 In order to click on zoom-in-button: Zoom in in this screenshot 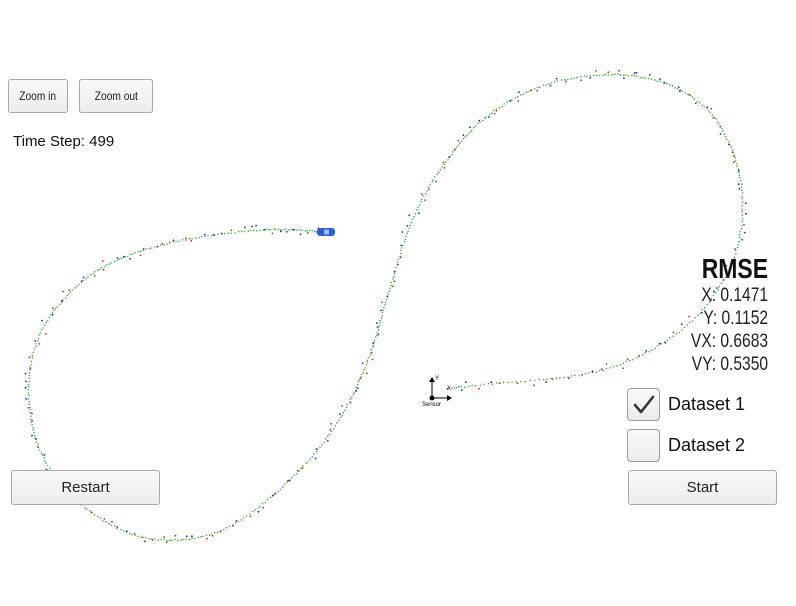, I will do `click(38, 96)`.